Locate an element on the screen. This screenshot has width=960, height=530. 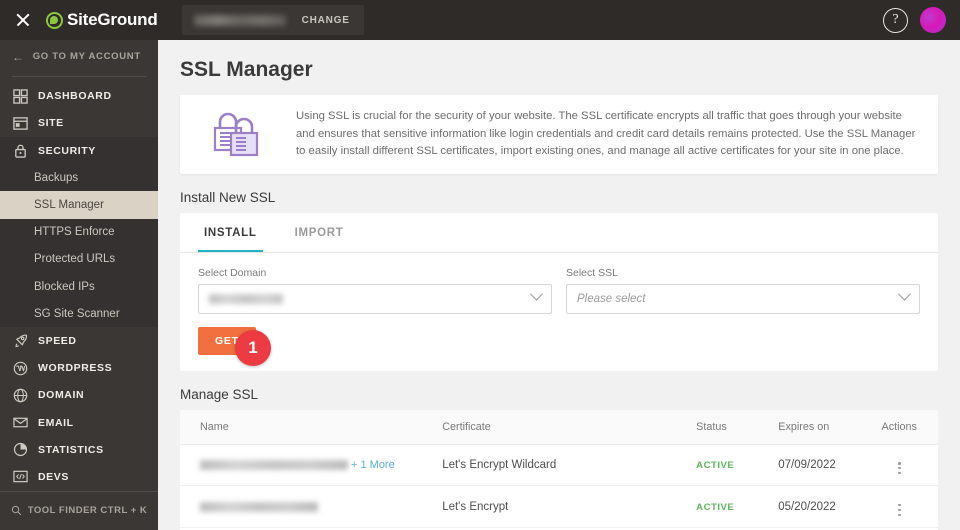
search-icon is located at coordinates (16, 511).